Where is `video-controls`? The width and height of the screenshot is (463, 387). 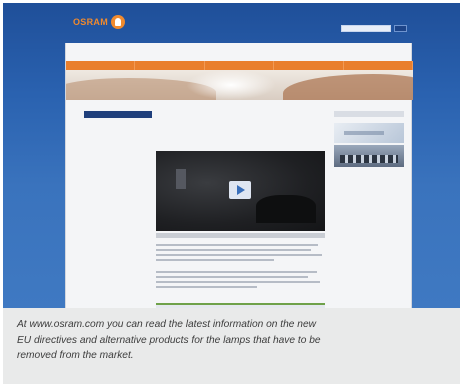 video-controls is located at coordinates (240, 235).